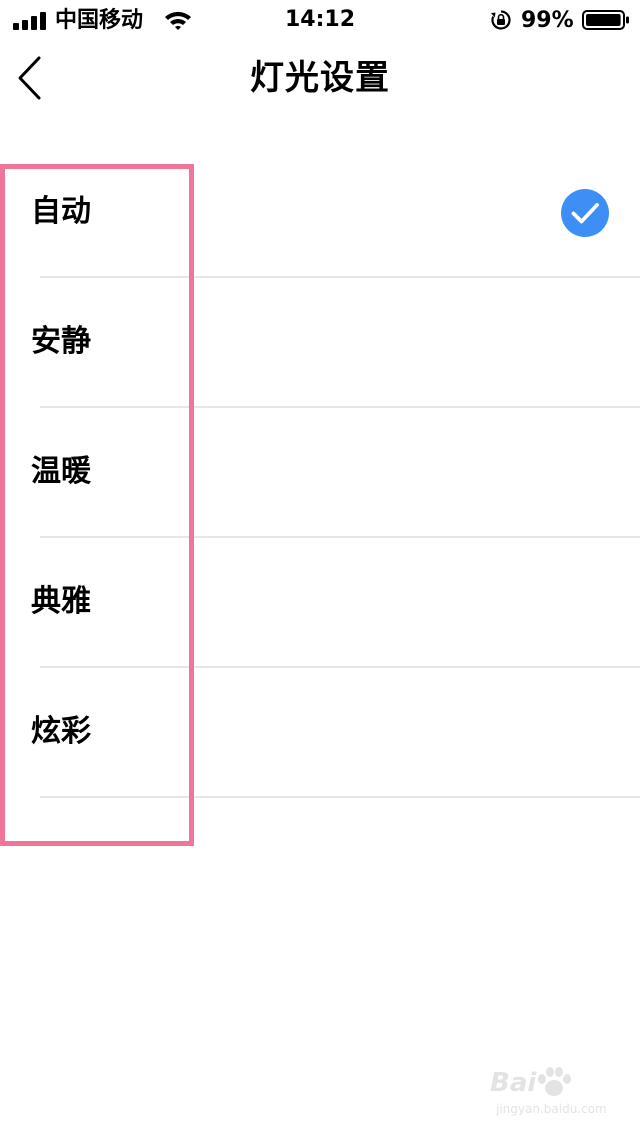  Describe the element at coordinates (61, 731) in the screenshot. I see `option-label: 炫彩` at that location.